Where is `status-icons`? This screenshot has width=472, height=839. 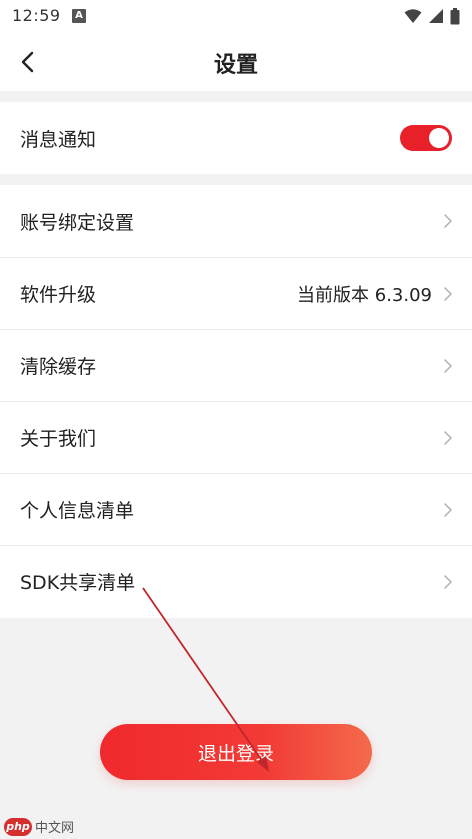 status-icons is located at coordinates (432, 16).